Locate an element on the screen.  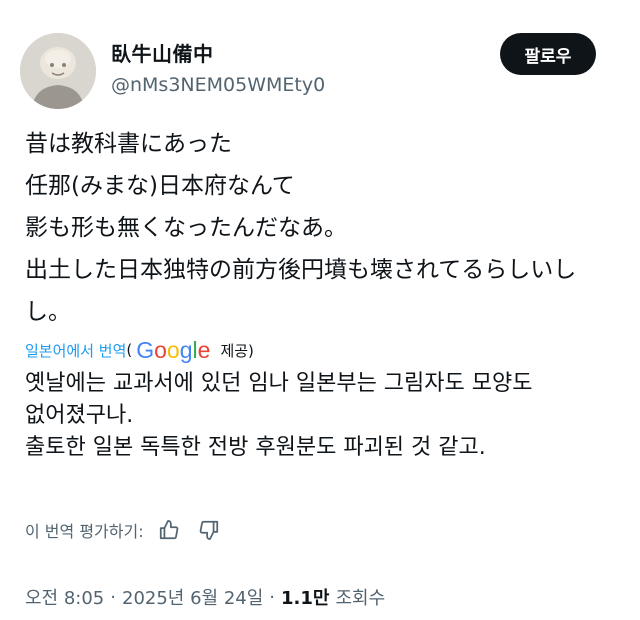
avatar-image is located at coordinates (58, 71).